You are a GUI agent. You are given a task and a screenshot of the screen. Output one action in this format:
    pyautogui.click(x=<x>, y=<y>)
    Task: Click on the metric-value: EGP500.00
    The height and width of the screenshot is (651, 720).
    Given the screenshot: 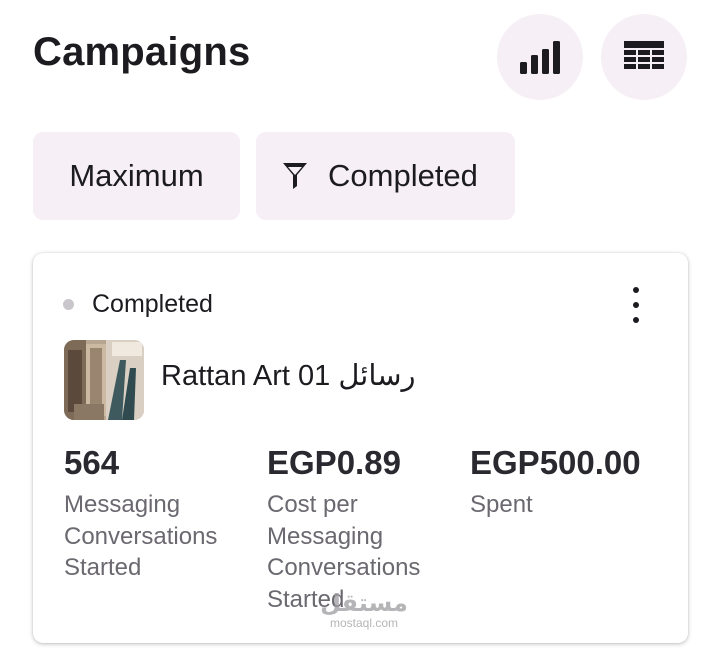 What is the action you would take?
    pyautogui.click(x=555, y=462)
    